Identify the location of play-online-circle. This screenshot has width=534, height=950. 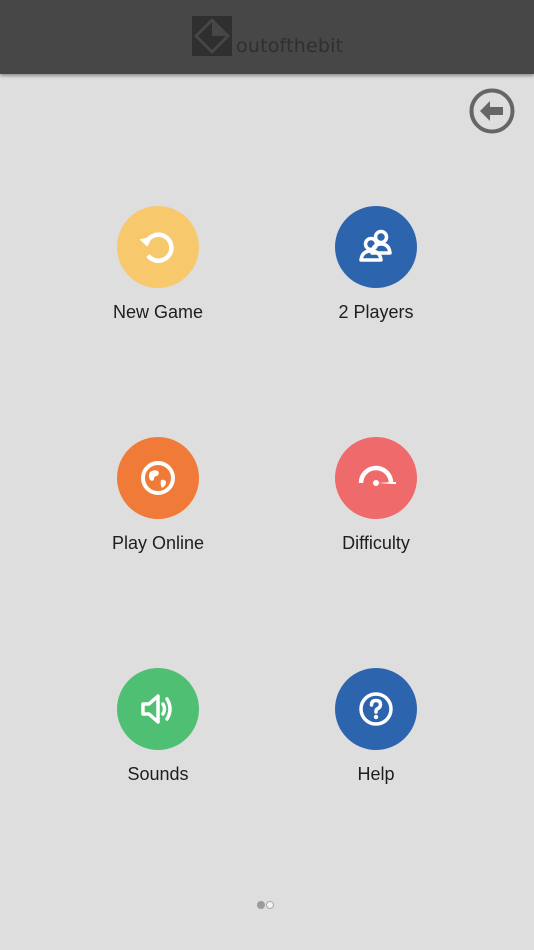
(158, 478).